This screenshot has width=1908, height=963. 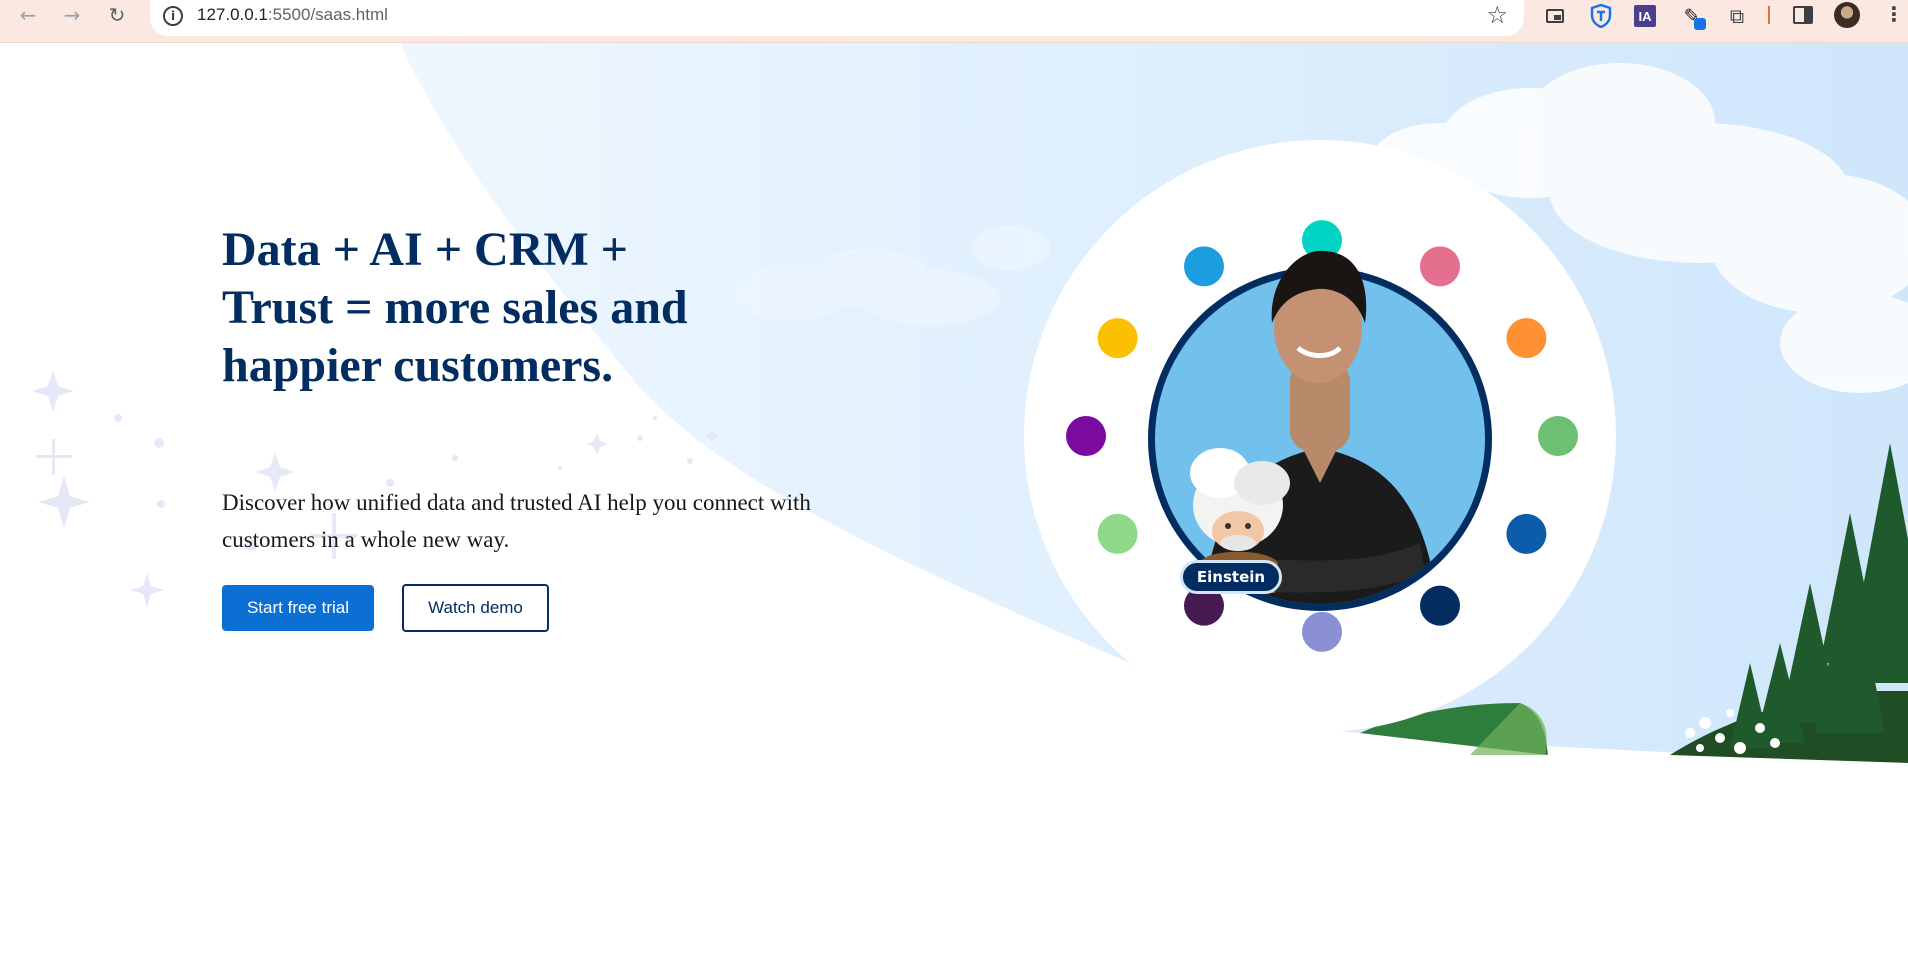 I want to click on watch-demo-button: Watch demo, so click(x=475, y=608).